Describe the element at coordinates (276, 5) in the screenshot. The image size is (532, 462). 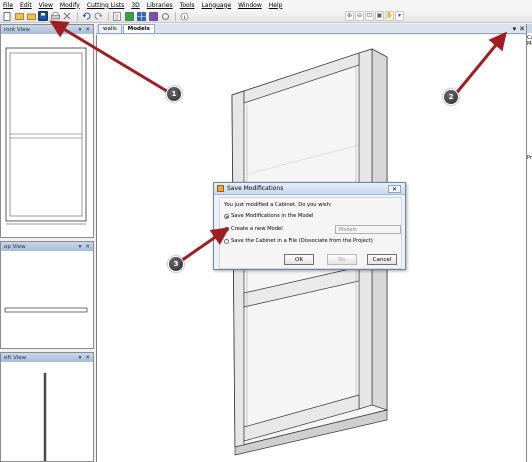
I see `menu-help: Help` at that location.